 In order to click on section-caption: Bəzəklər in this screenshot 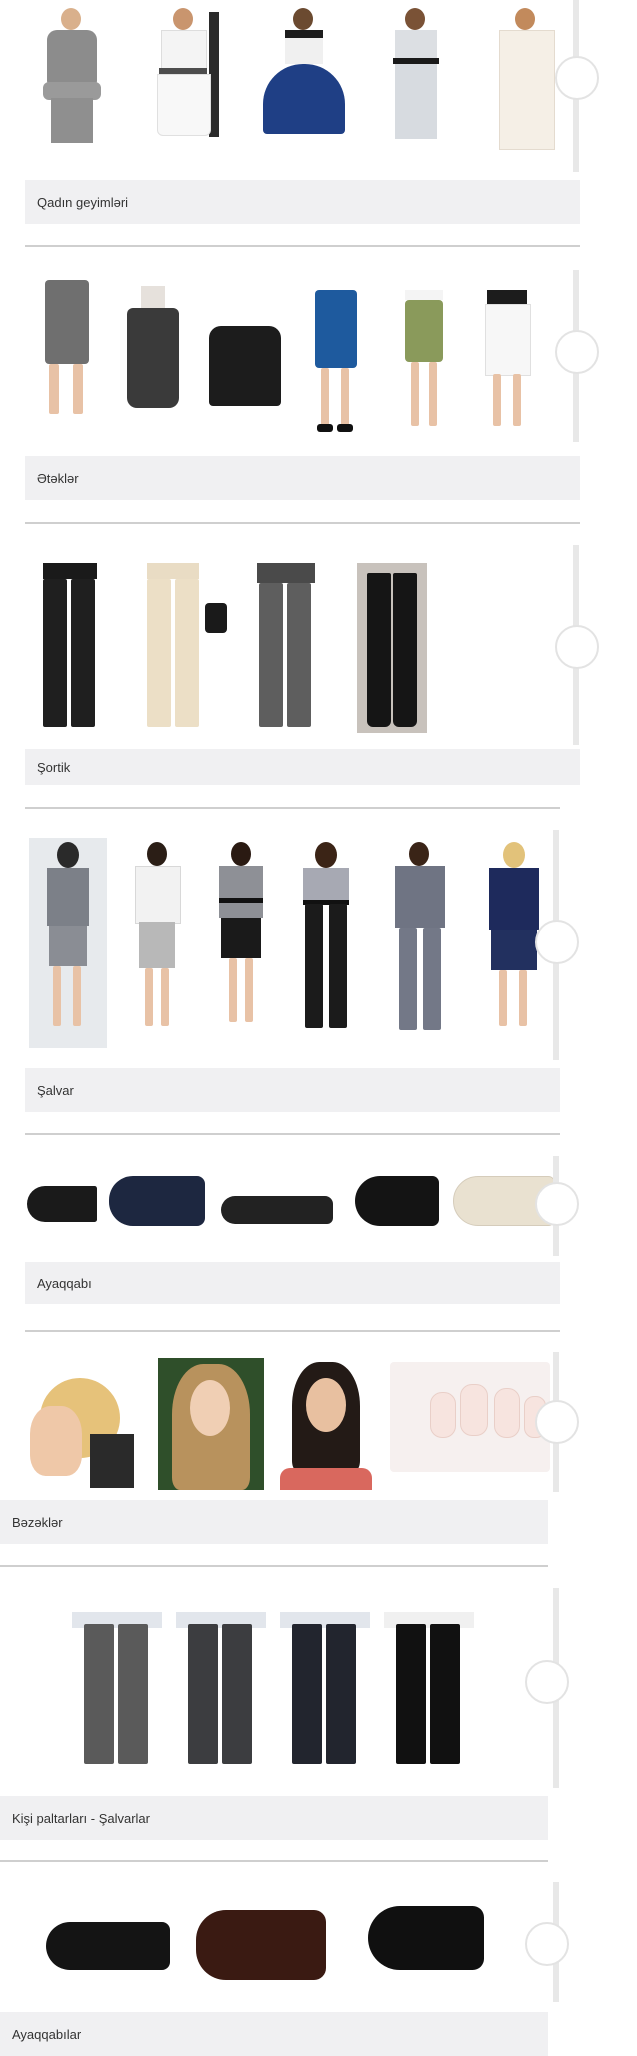, I will do `click(274, 1522)`.